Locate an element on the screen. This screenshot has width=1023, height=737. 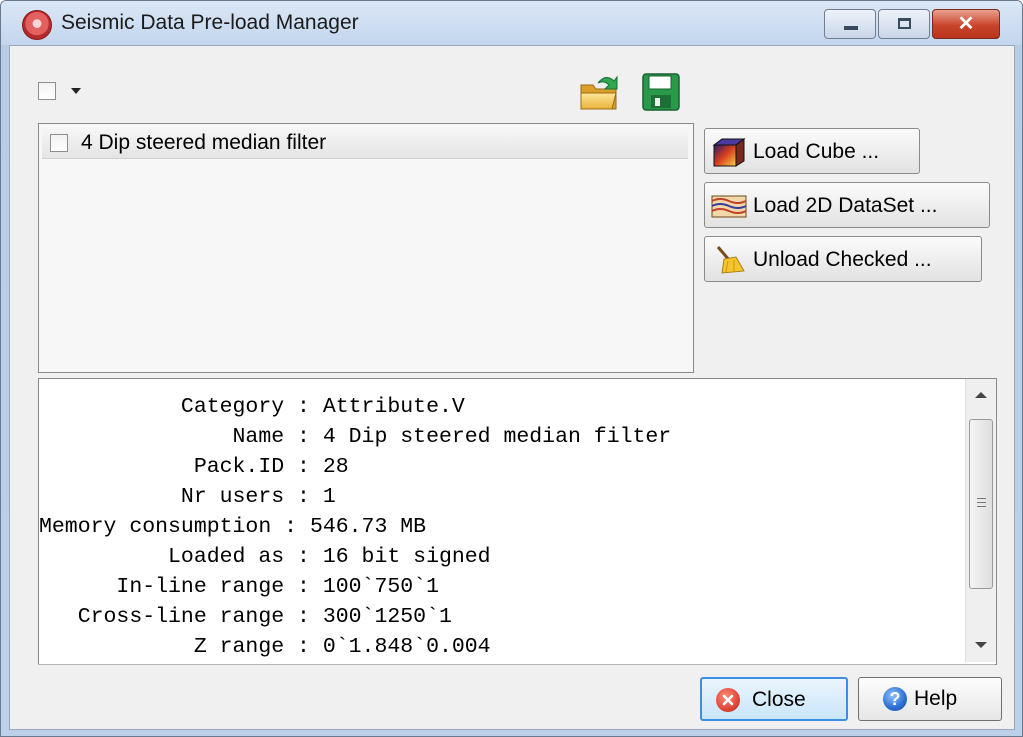
help-question-icon: ? is located at coordinates (895, 699).